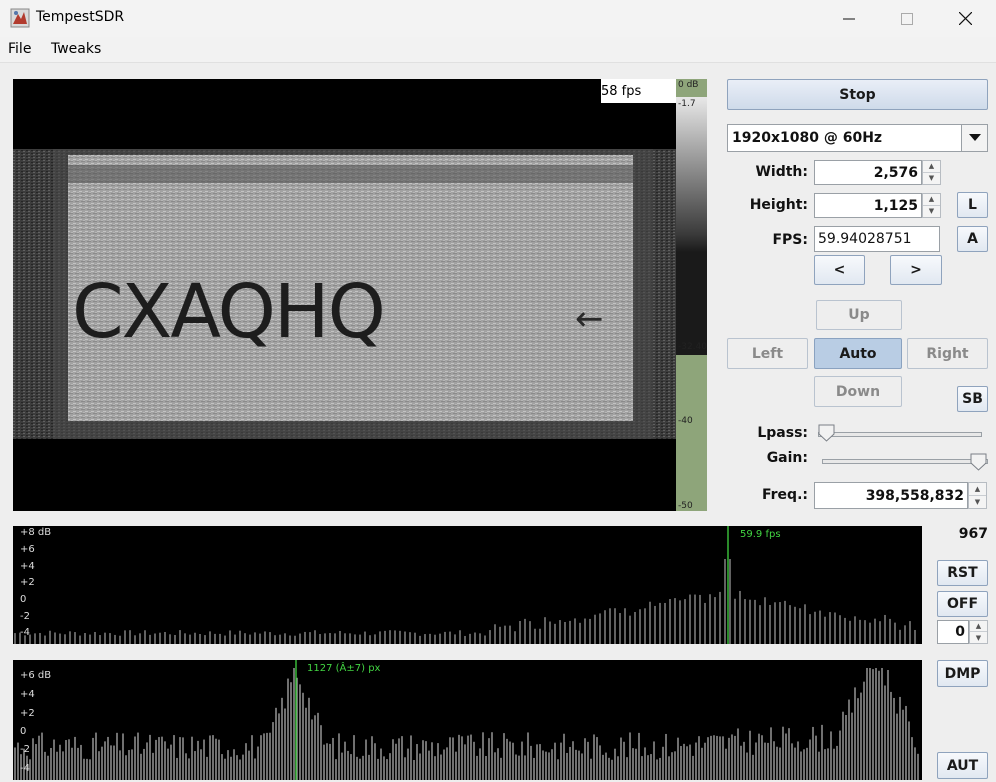  What do you see at coordinates (905, 462) in the screenshot?
I see `gain-slider` at bounding box center [905, 462].